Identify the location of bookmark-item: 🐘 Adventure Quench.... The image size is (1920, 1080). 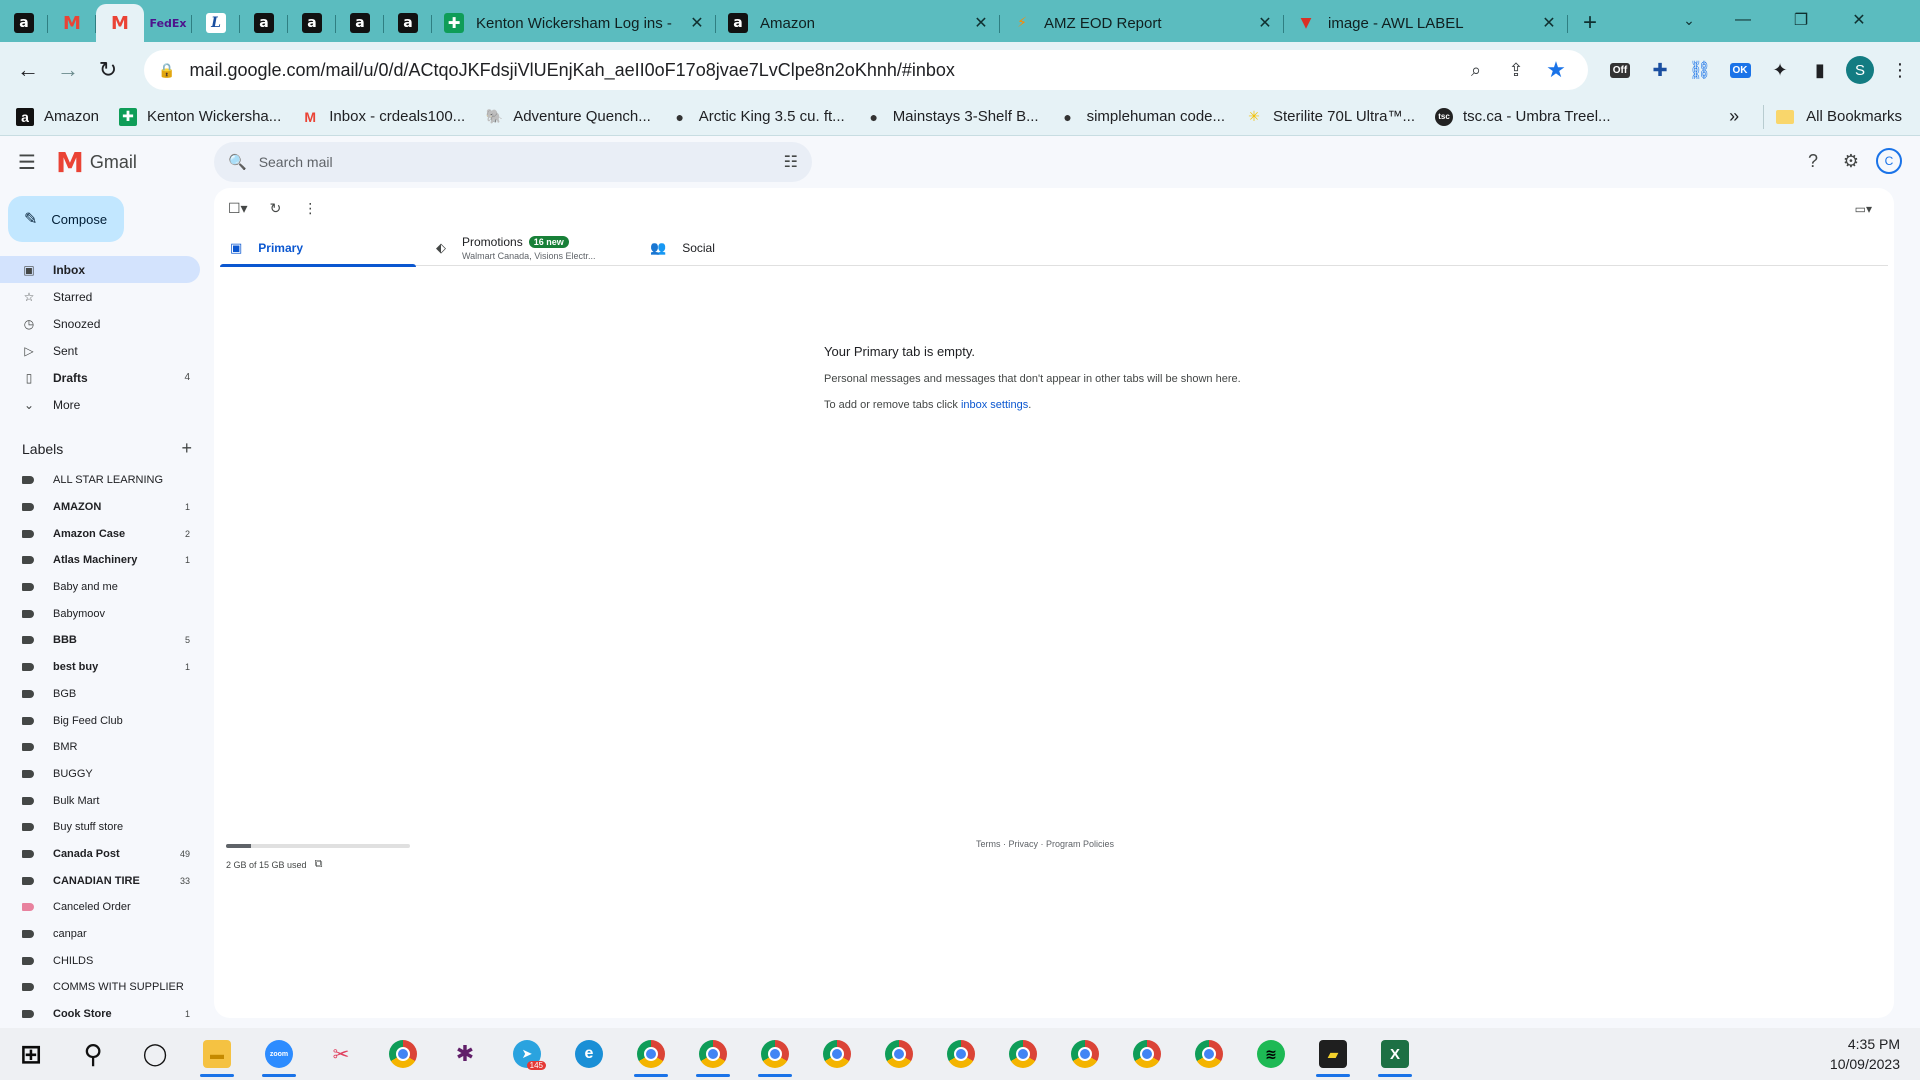
(567, 117).